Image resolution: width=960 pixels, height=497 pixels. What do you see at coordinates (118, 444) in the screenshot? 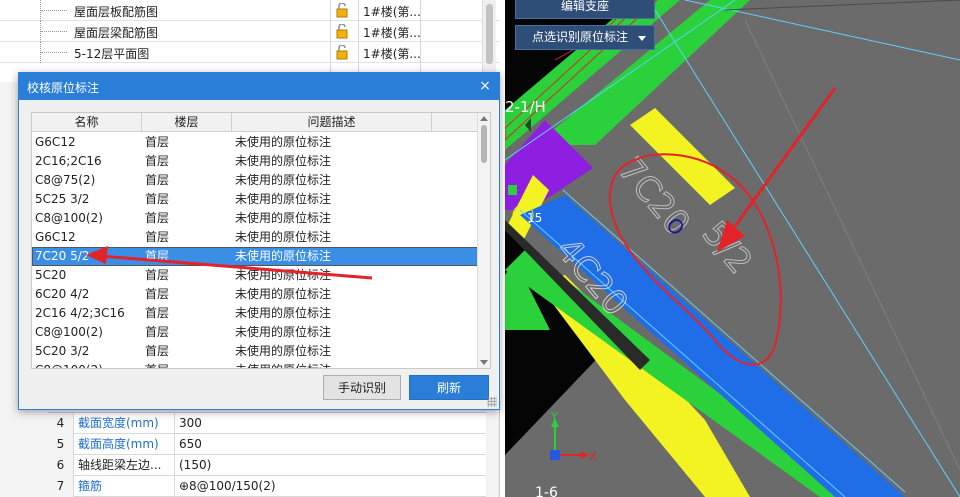
I see `property-name: 截面高度(mm)` at bounding box center [118, 444].